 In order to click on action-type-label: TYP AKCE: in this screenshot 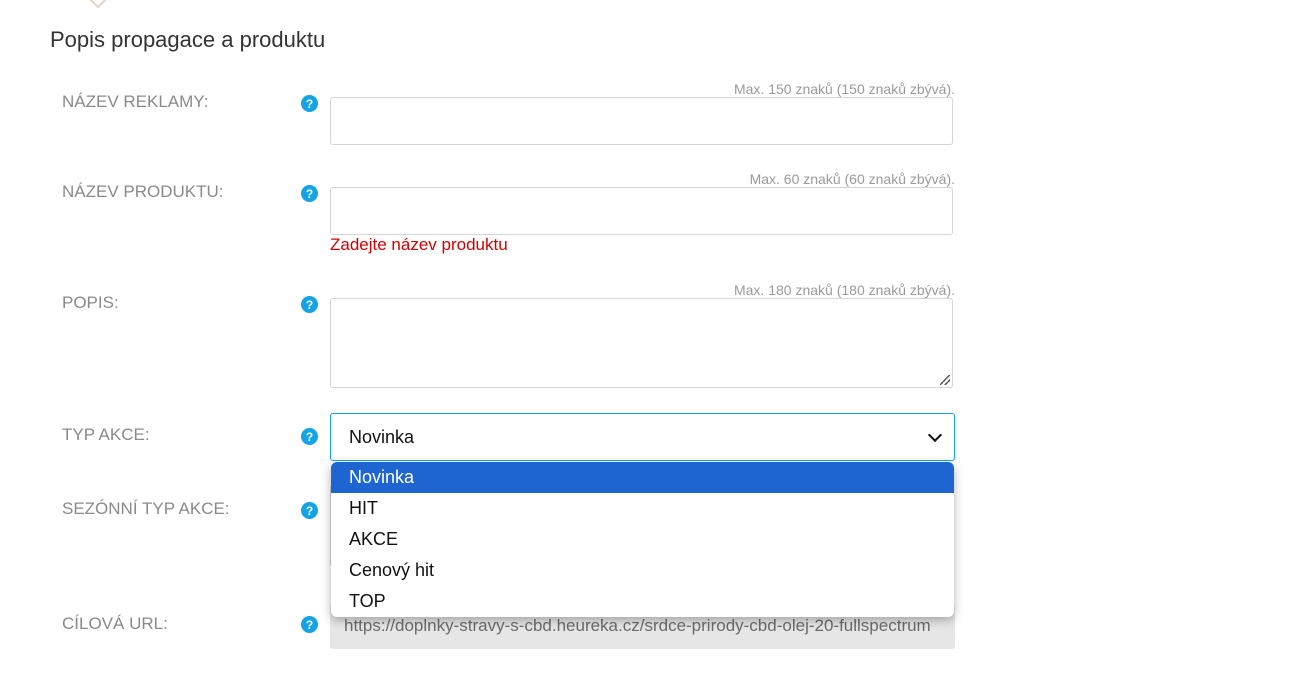, I will do `click(106, 434)`.